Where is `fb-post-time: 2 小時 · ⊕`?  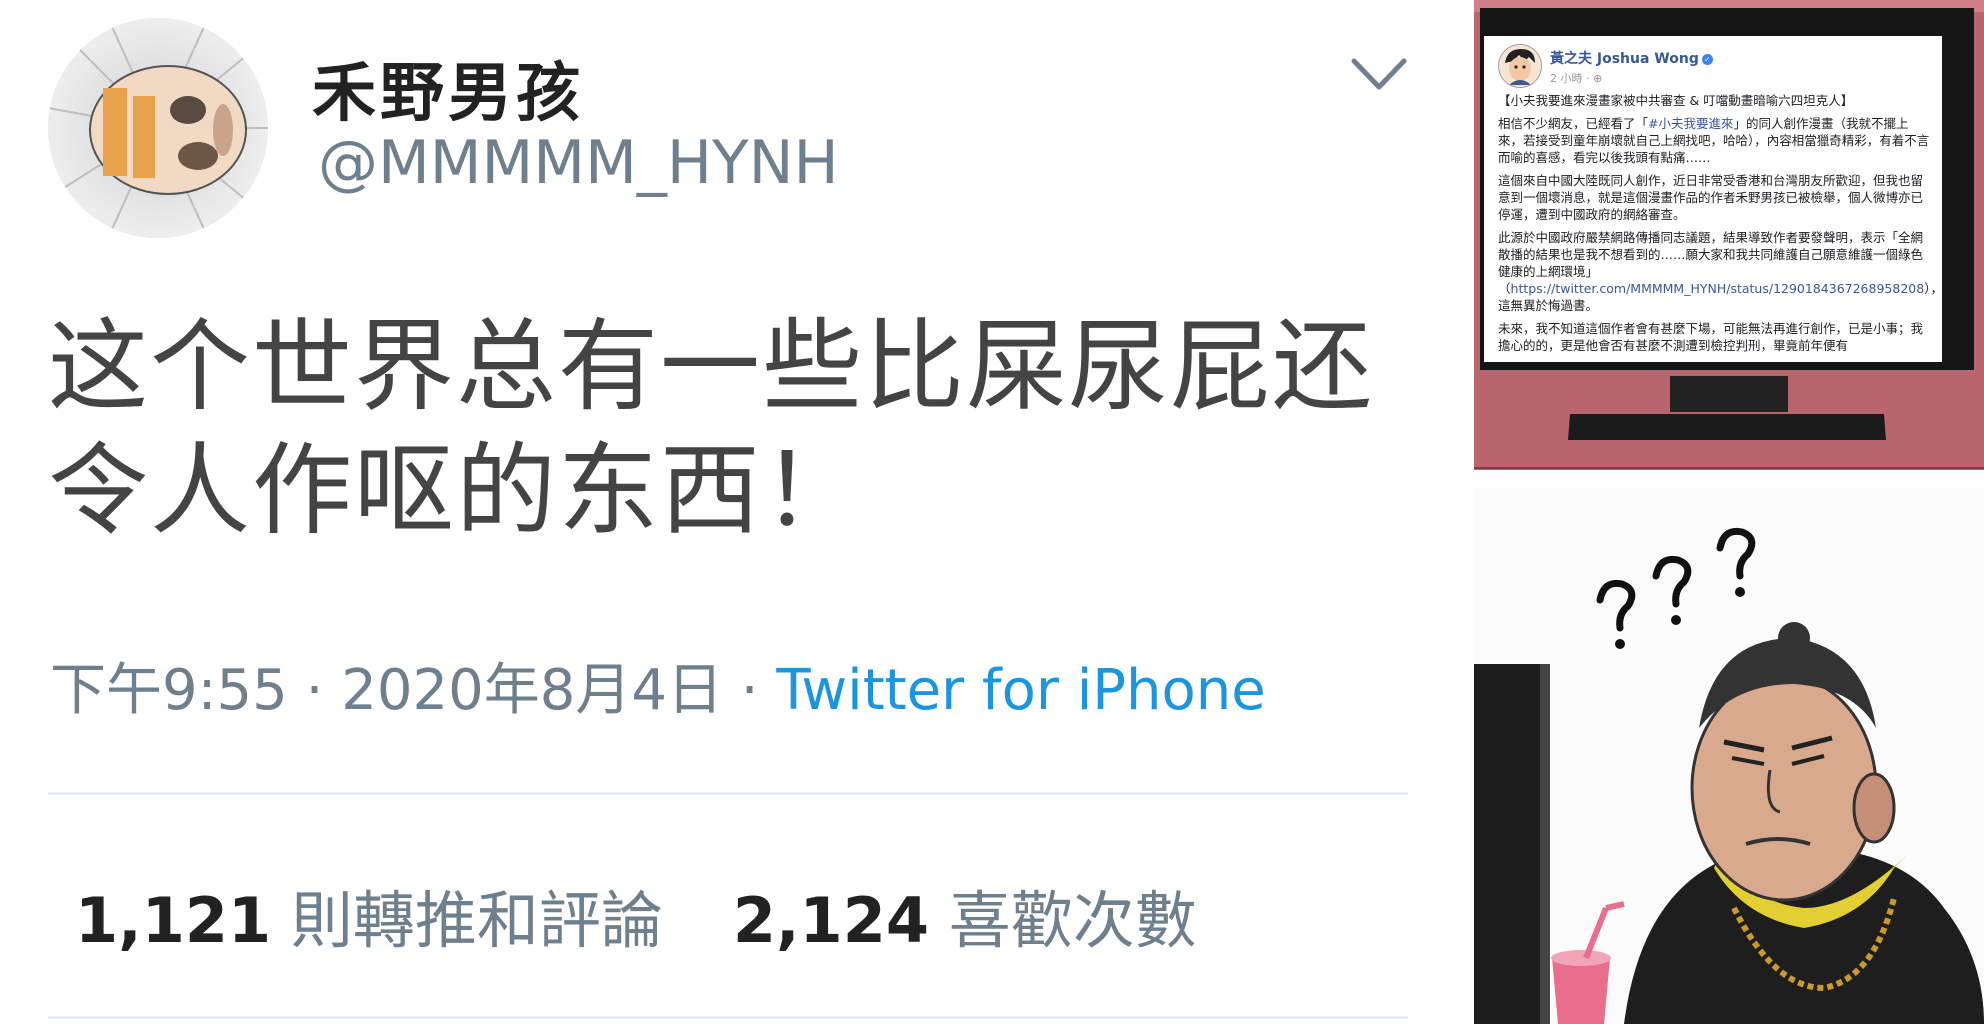
fb-post-time: 2 小時 · ⊕ is located at coordinates (1576, 78).